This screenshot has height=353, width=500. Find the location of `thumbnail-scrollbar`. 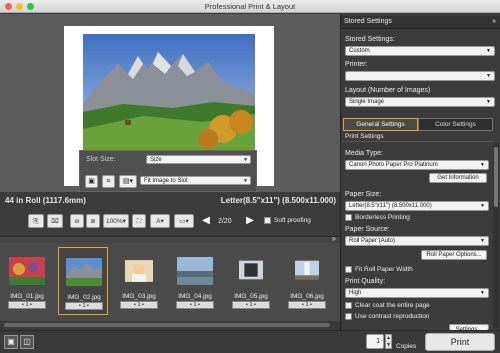

thumbnail-scrollbar is located at coordinates (170, 325).